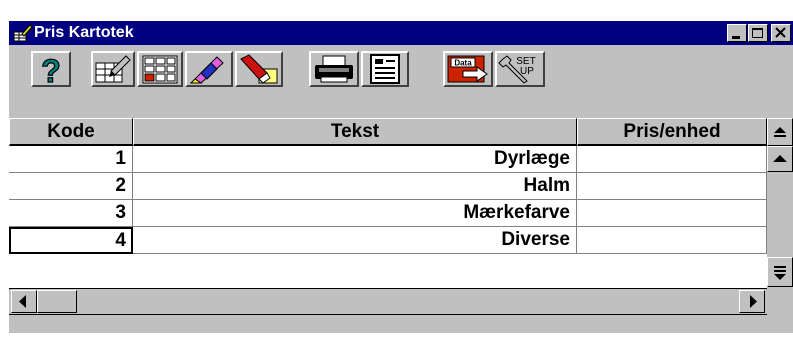 Image resolution: width=793 pixels, height=351 pixels. I want to click on data-export-button: Data, so click(468, 69).